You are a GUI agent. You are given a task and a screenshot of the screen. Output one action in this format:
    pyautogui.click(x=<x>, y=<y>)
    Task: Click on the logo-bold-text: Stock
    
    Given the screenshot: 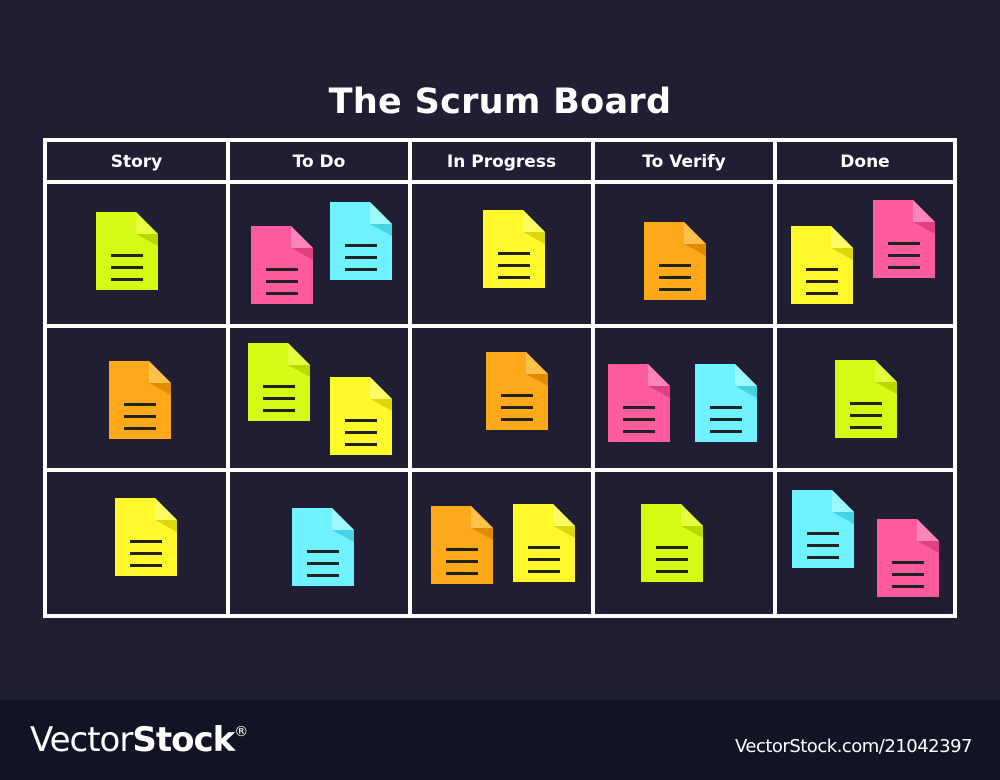 What is the action you would take?
    pyautogui.click(x=183, y=740)
    